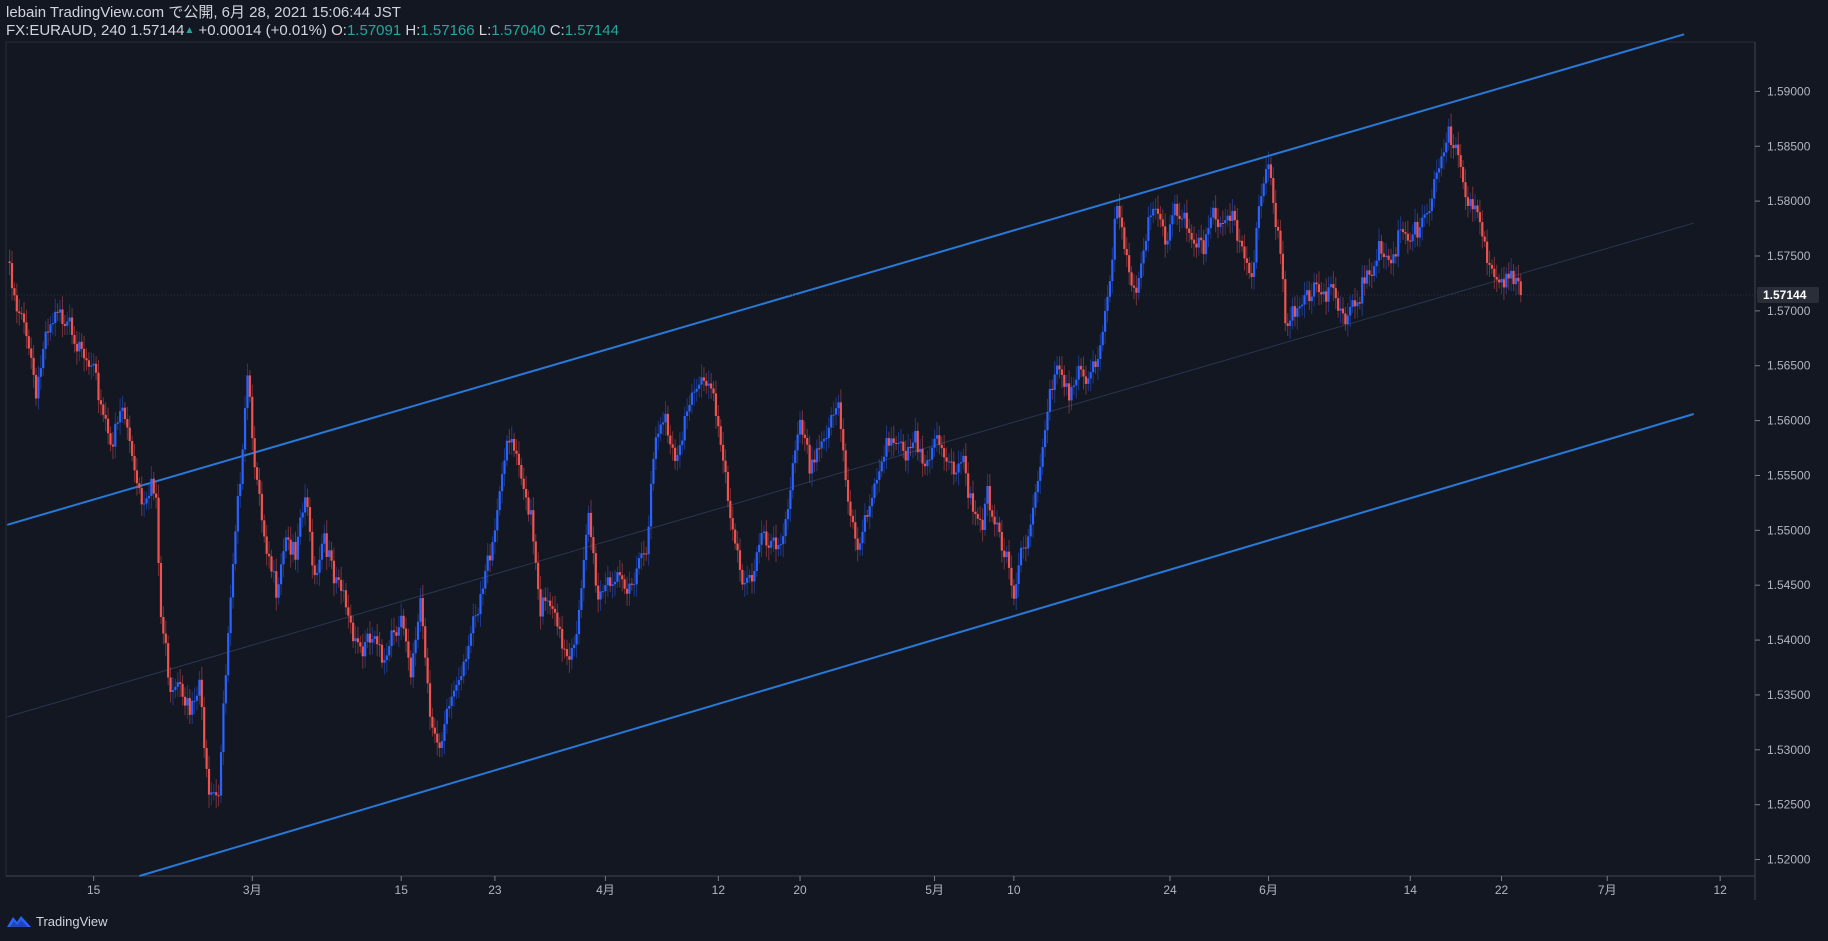 The image size is (1828, 941). What do you see at coordinates (94, 890) in the screenshot?
I see `x-tick-label: 15` at bounding box center [94, 890].